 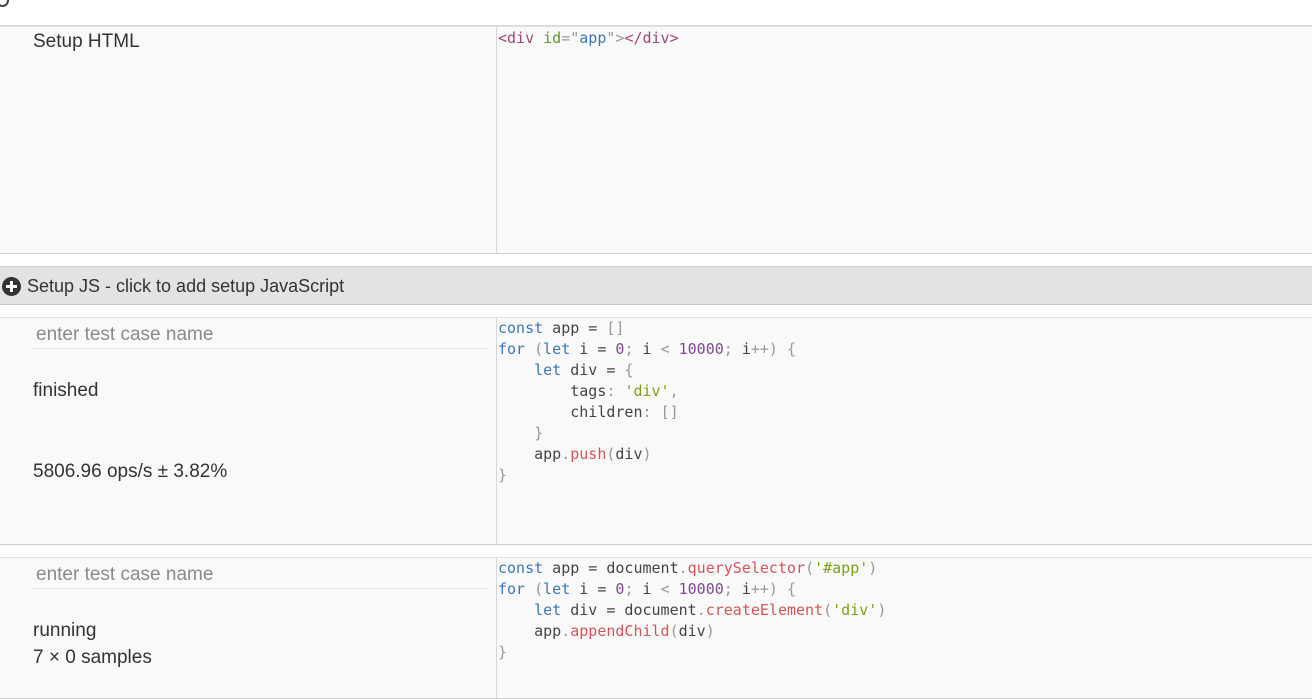 I want to click on setup-js-toggle: Setup JS - click to add setup JavaScript, so click(x=656, y=285).